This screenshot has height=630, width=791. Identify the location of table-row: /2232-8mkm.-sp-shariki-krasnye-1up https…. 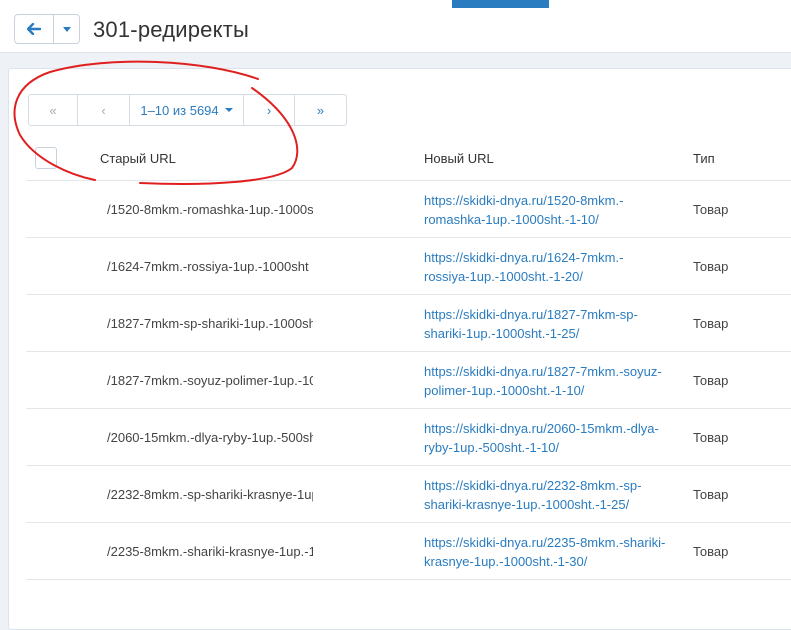
(408, 494).